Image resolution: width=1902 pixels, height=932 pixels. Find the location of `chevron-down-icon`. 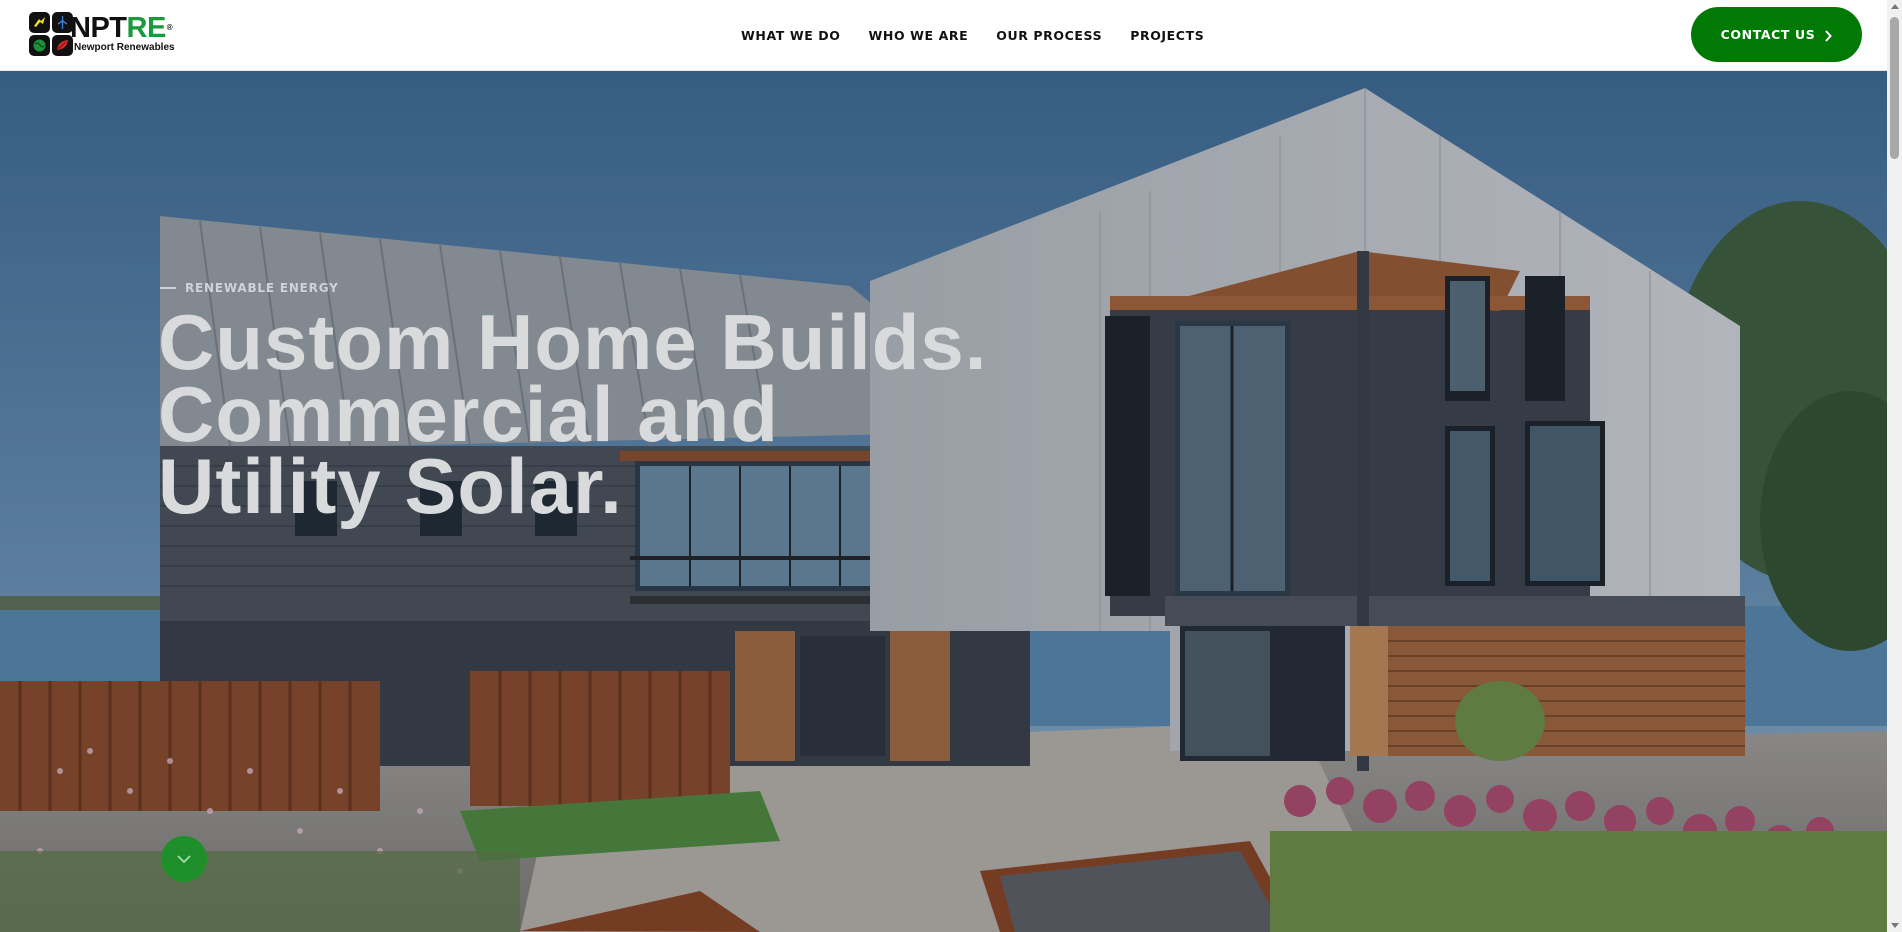

chevron-down-icon is located at coordinates (184, 859).